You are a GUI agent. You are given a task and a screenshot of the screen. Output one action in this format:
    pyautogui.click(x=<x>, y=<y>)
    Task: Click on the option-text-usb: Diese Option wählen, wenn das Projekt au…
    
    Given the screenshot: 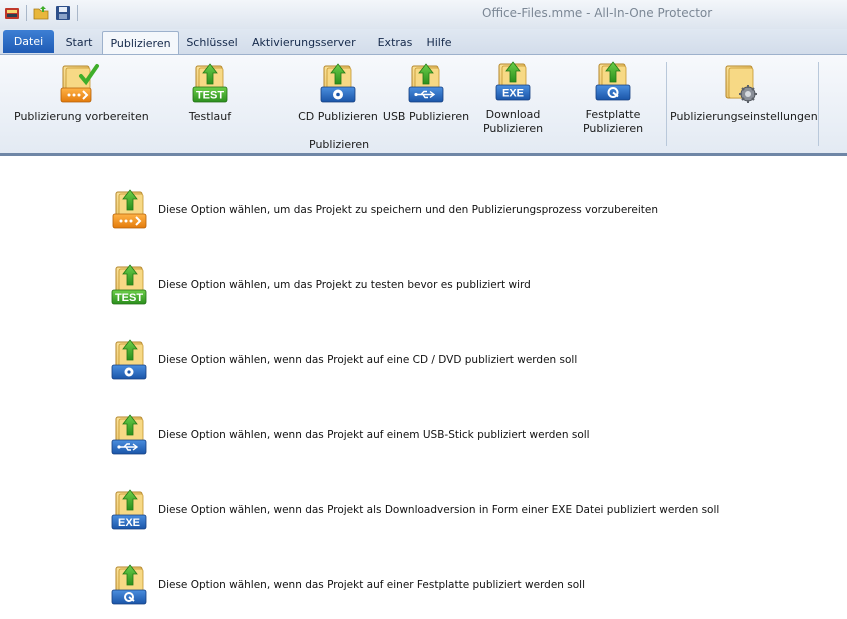 What is the action you would take?
    pyautogui.click(x=374, y=435)
    